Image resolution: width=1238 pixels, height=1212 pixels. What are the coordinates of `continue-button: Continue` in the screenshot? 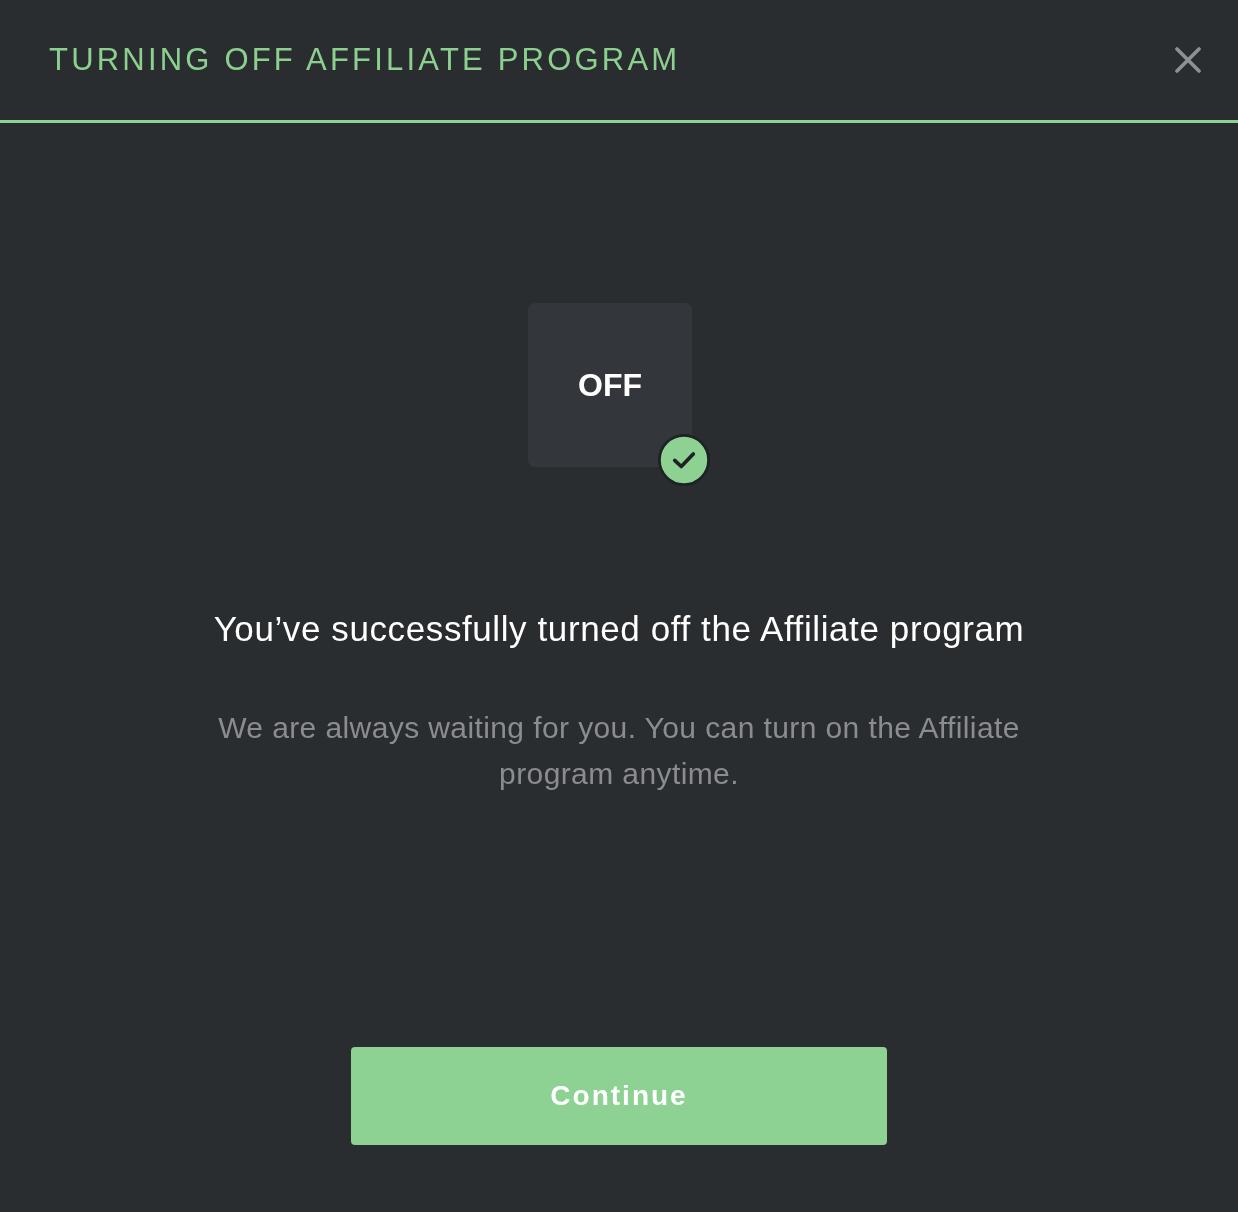 It's located at (619, 1096).